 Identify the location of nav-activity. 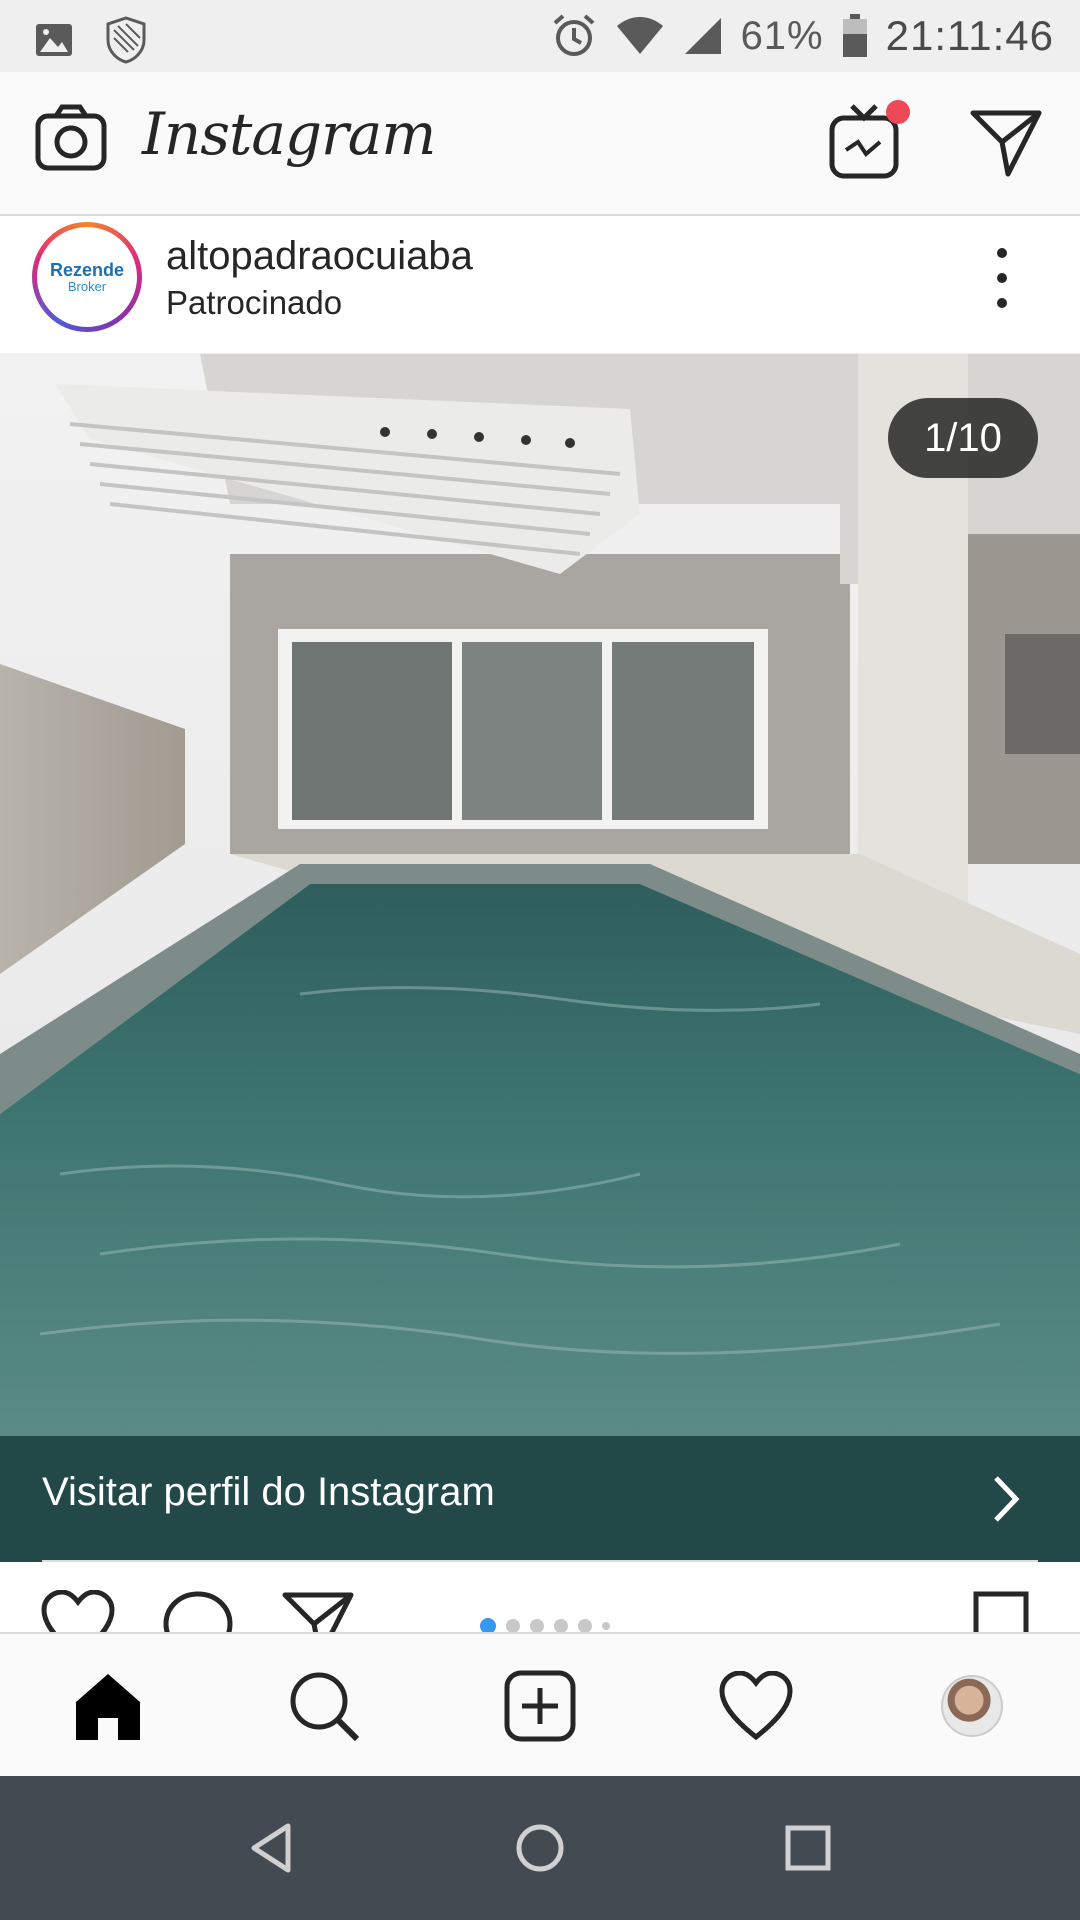
(756, 1706).